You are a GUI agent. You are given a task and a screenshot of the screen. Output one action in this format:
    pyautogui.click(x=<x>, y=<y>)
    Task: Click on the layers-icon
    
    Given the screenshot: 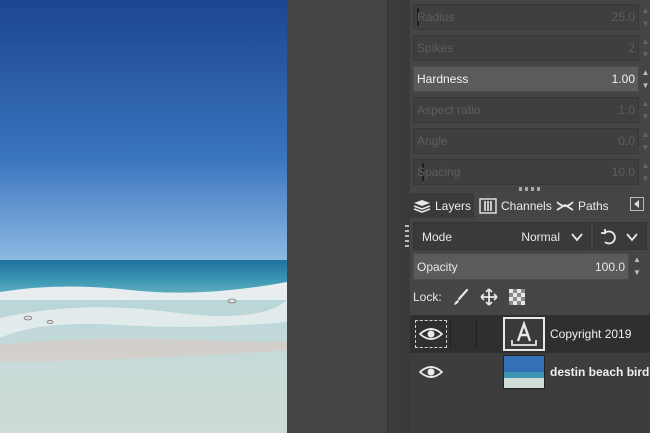 What is the action you would take?
    pyautogui.click(x=422, y=206)
    